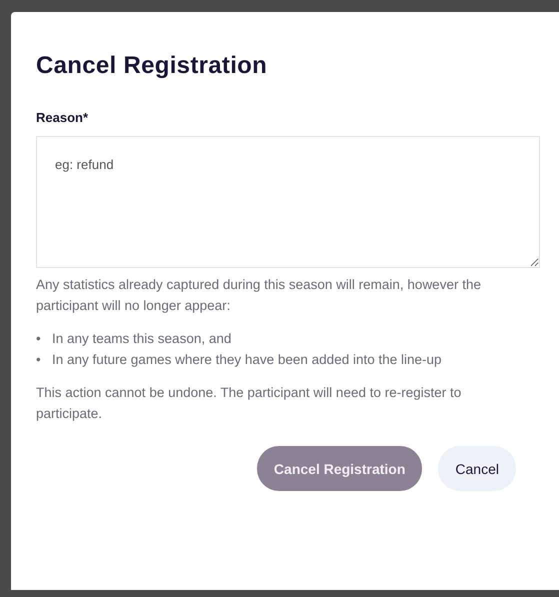  Describe the element at coordinates (142, 339) in the screenshot. I see `list-item: In any teams this season, and` at that location.